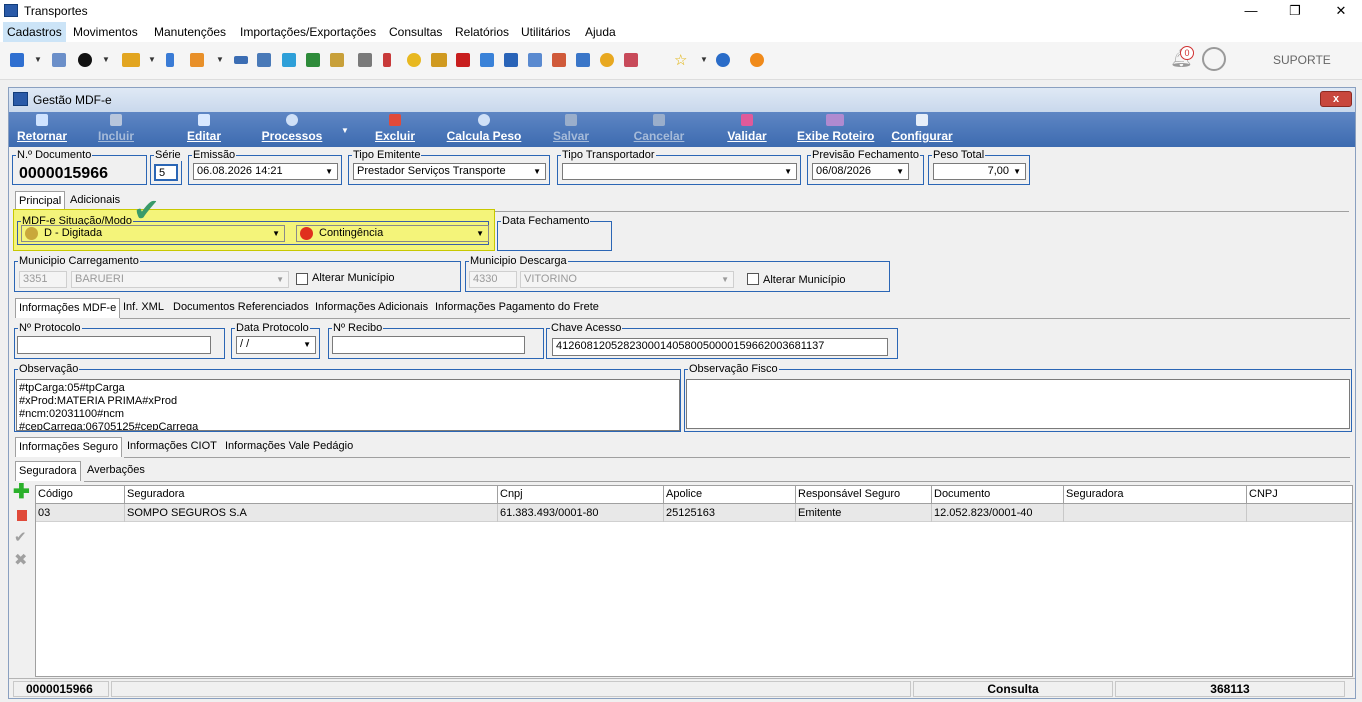  I want to click on chart-icon, so click(197, 60).